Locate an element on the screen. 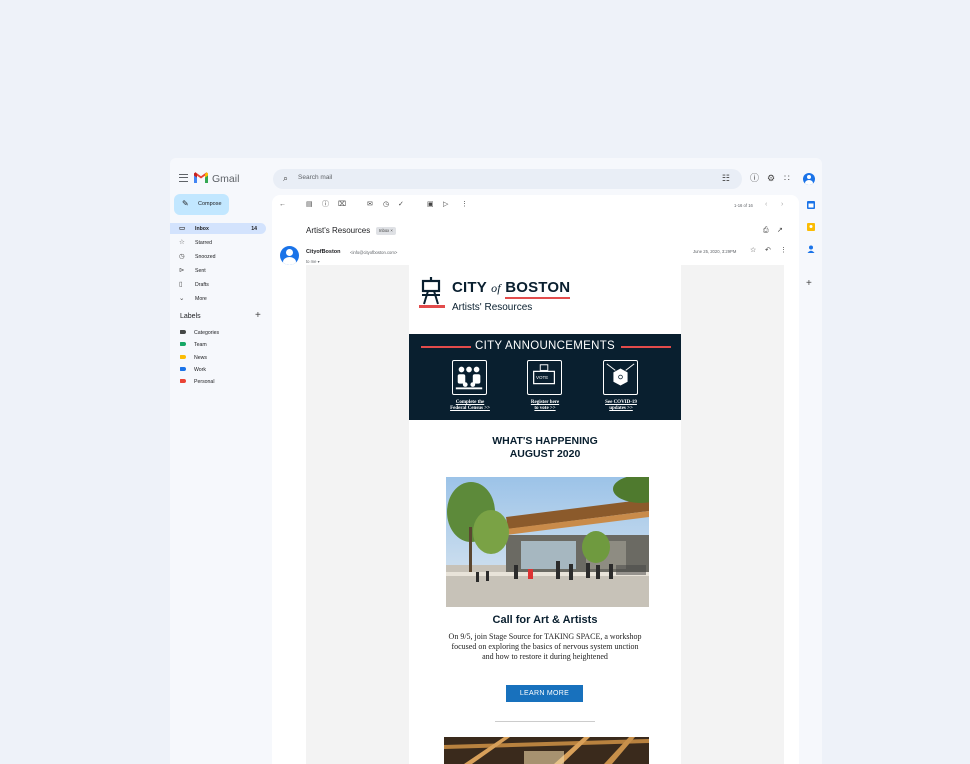  unread-count: 14 is located at coordinates (254, 229).